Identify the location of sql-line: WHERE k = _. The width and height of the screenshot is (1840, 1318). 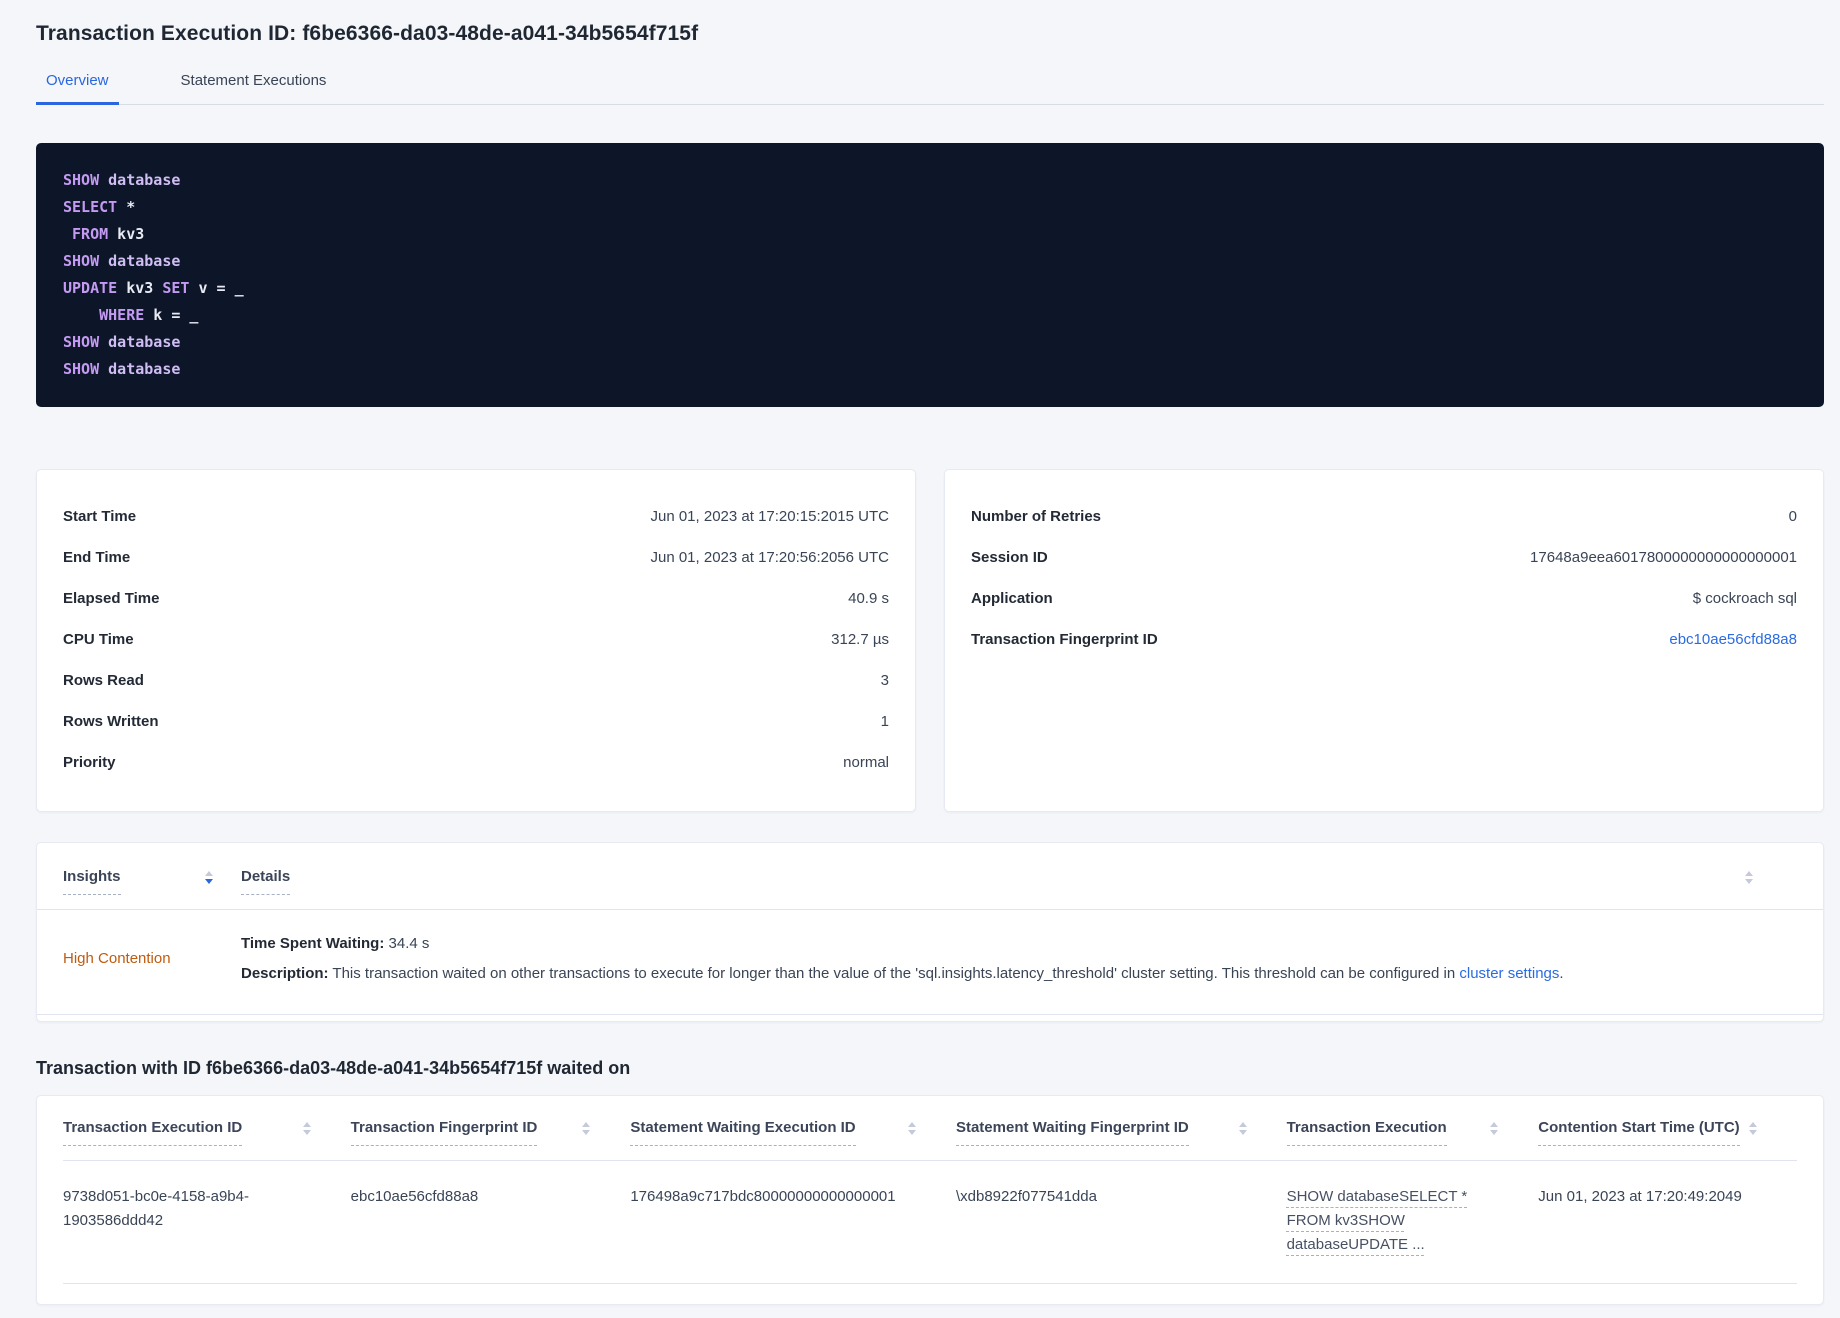
(930, 315).